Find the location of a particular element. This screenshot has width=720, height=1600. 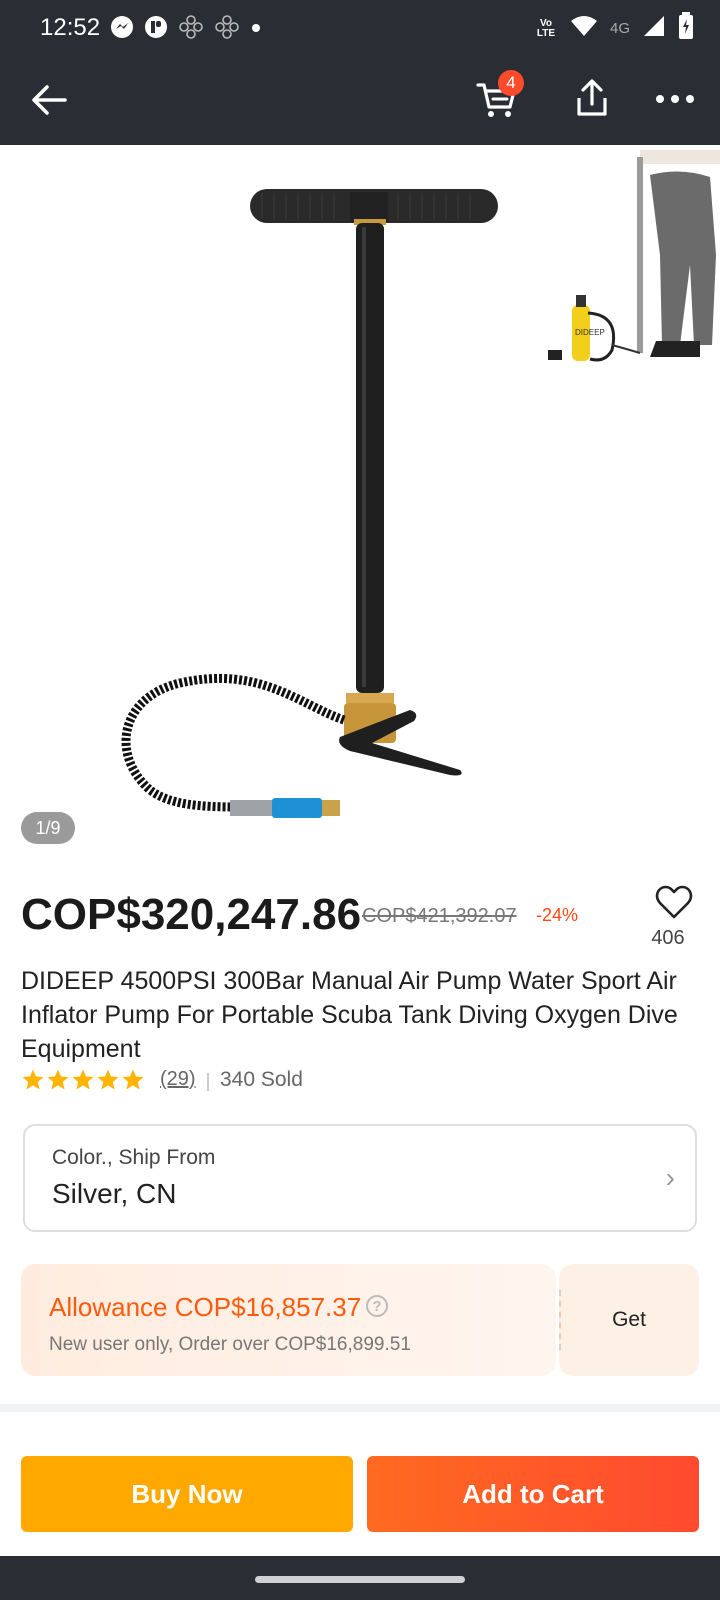

more-horizontal-icon is located at coordinates (675, 99).